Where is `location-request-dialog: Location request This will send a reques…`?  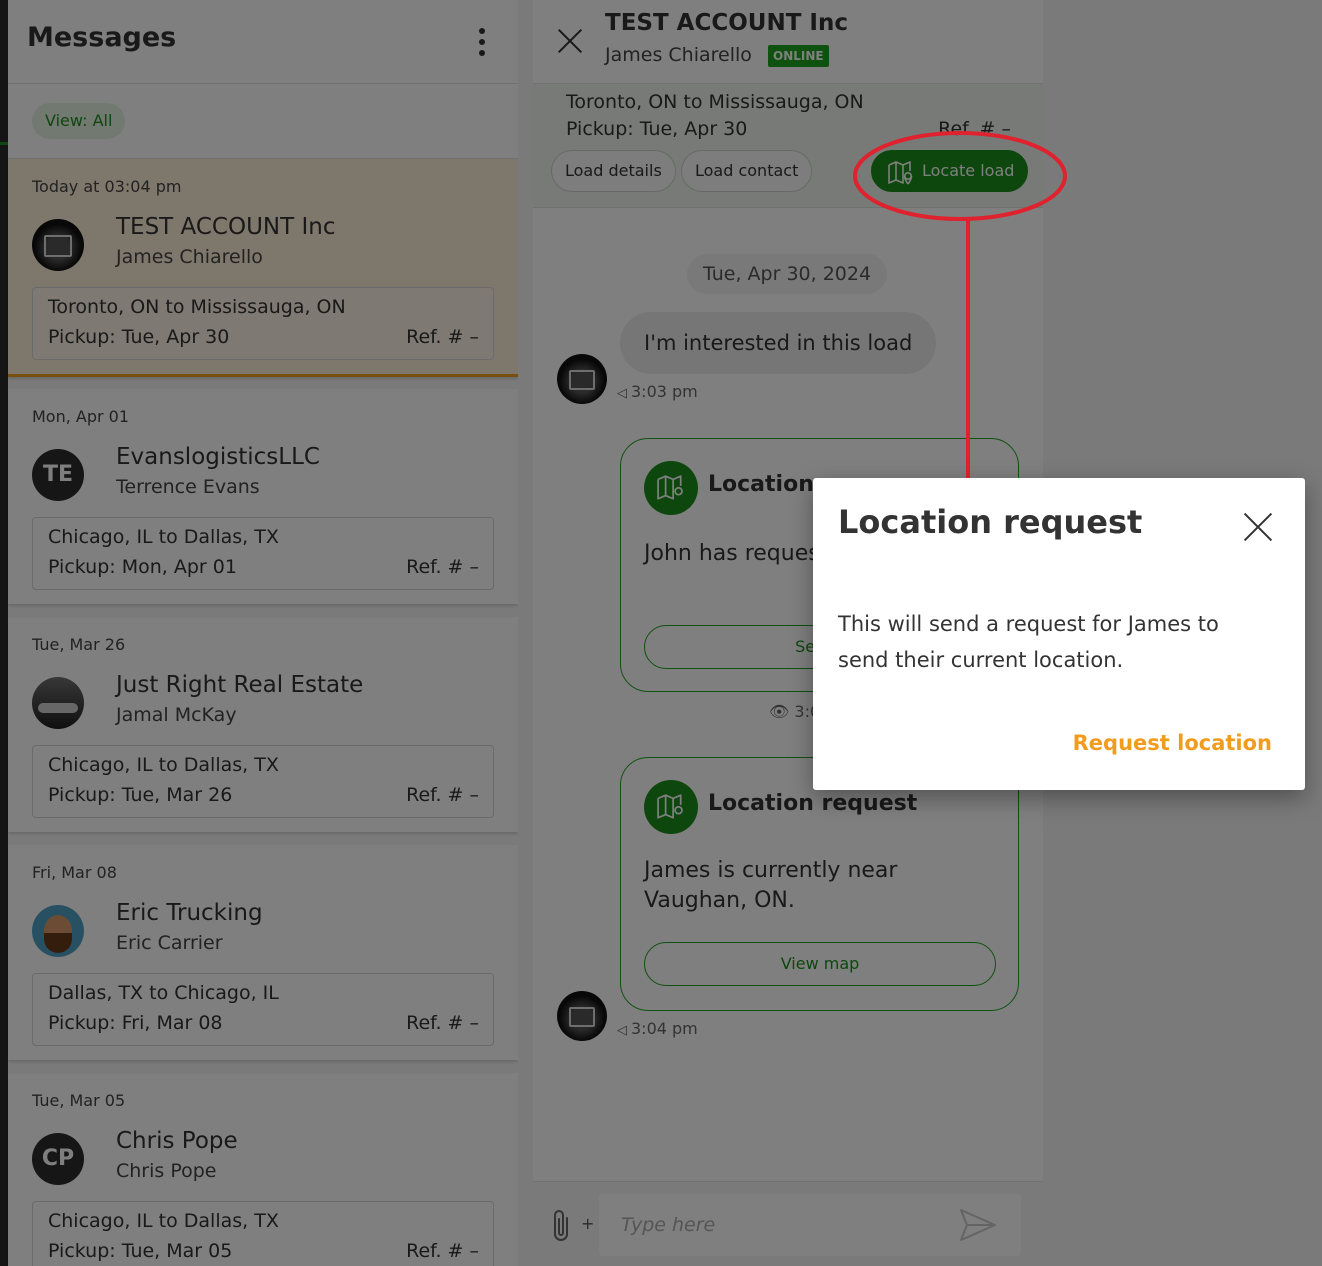
location-request-dialog: Location request This will send a reques… is located at coordinates (1059, 634).